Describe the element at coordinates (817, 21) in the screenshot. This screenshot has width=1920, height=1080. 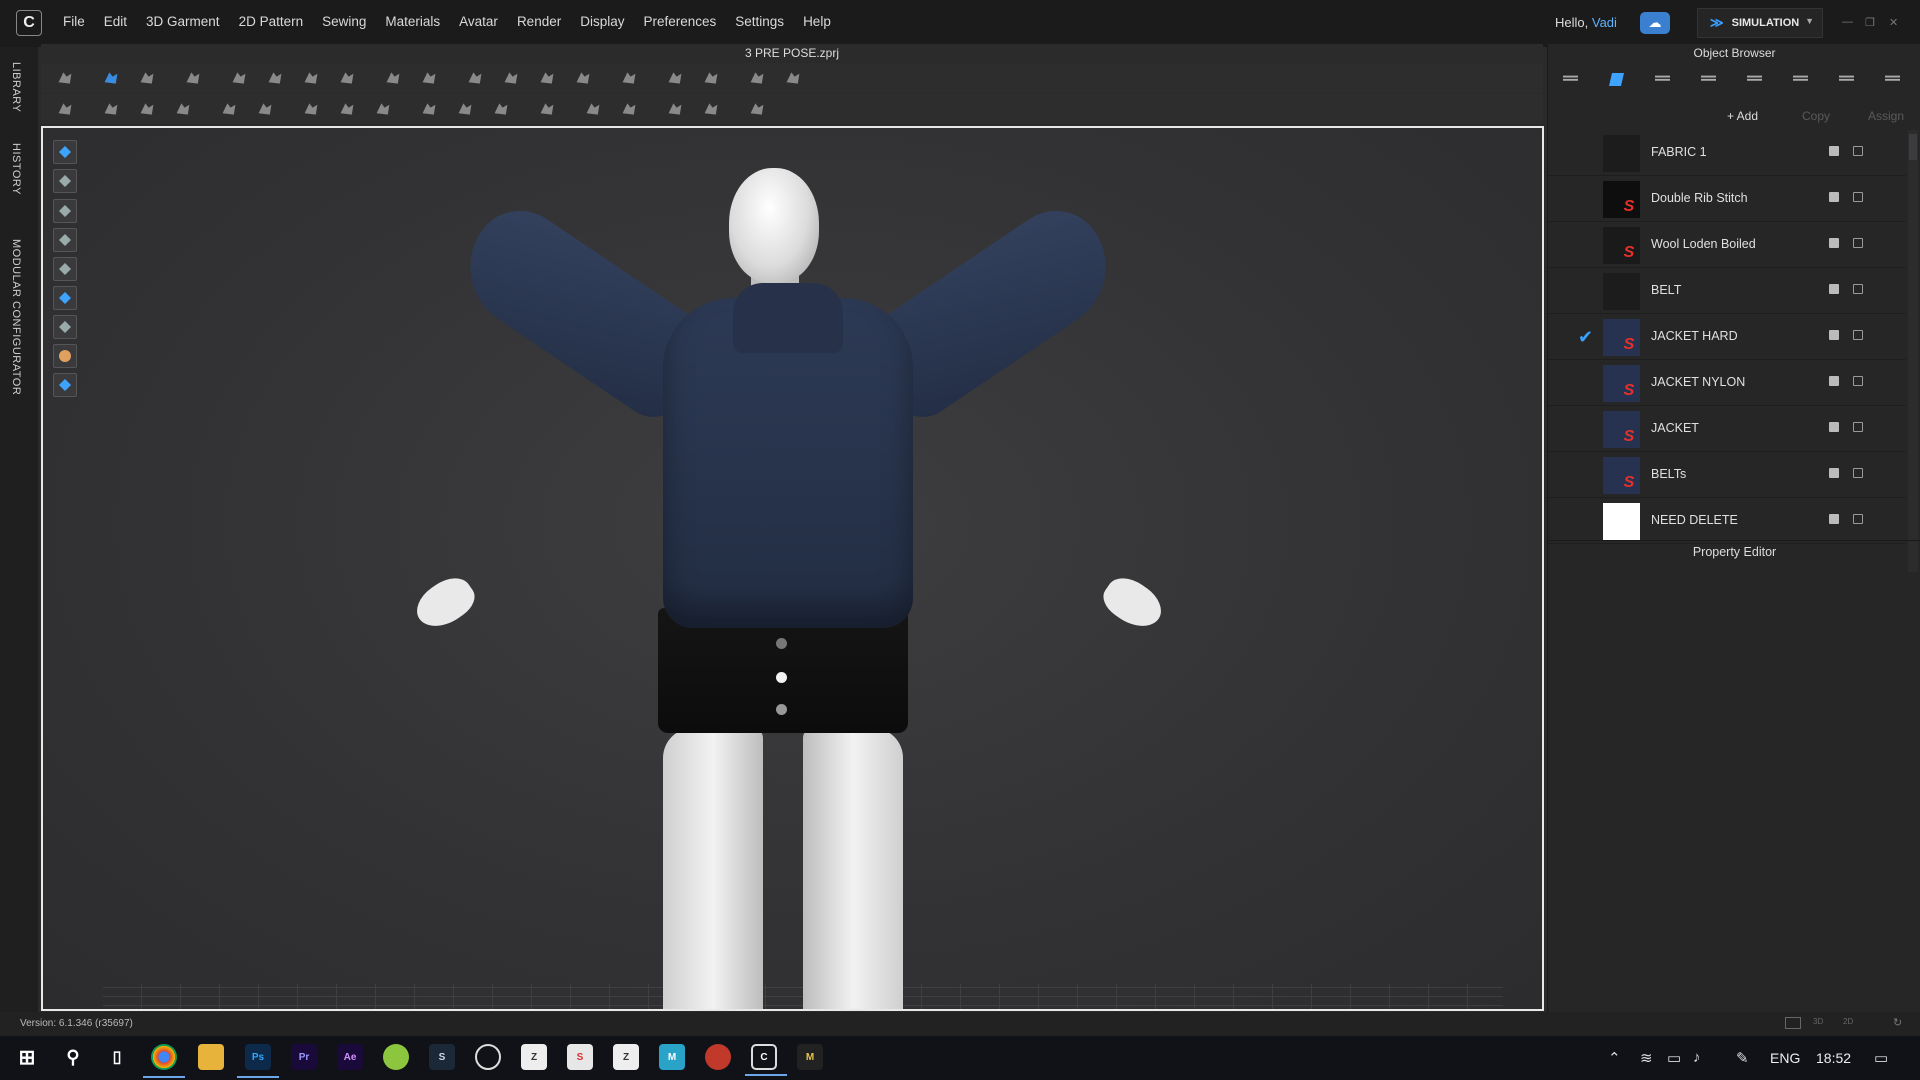
I see `menu-help: Help` at that location.